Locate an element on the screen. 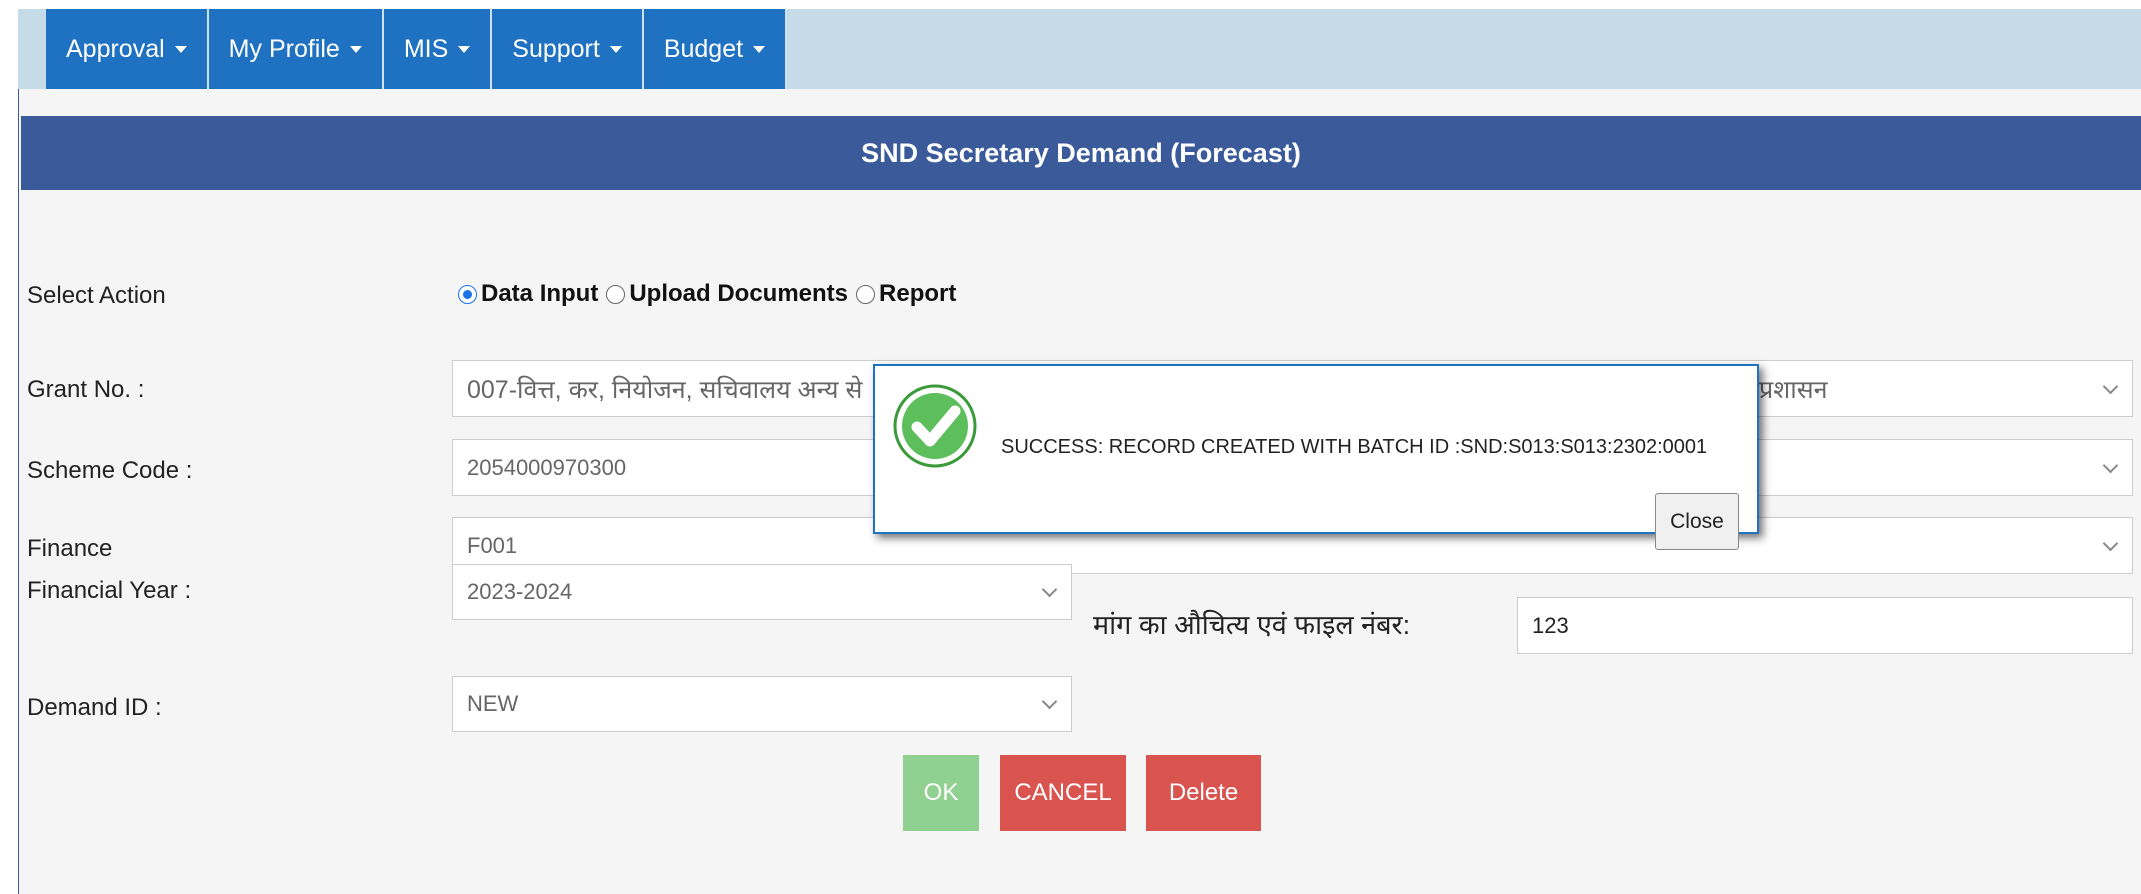 This screenshot has height=894, width=2141. radio-upload-documents: Upload Documents is located at coordinates (727, 294).